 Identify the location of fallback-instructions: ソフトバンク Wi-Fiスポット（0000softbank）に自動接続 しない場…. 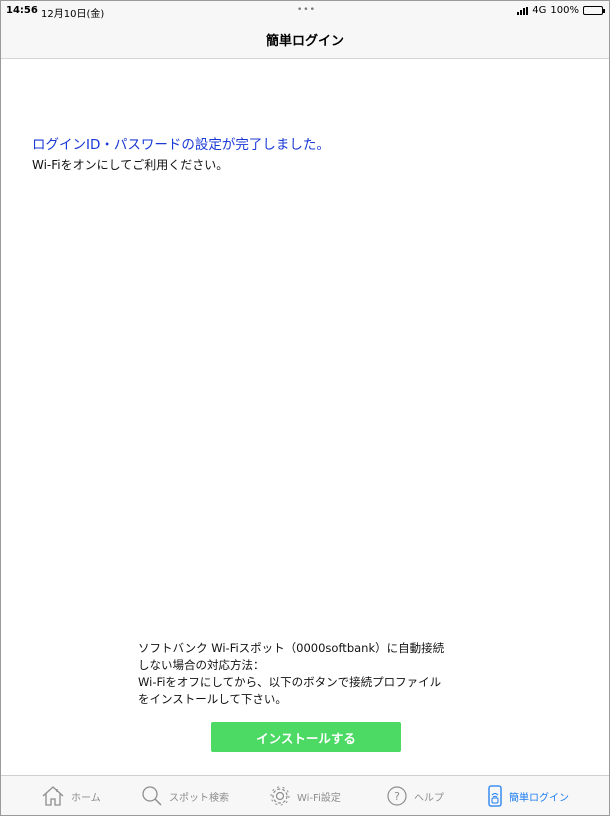
(313, 674).